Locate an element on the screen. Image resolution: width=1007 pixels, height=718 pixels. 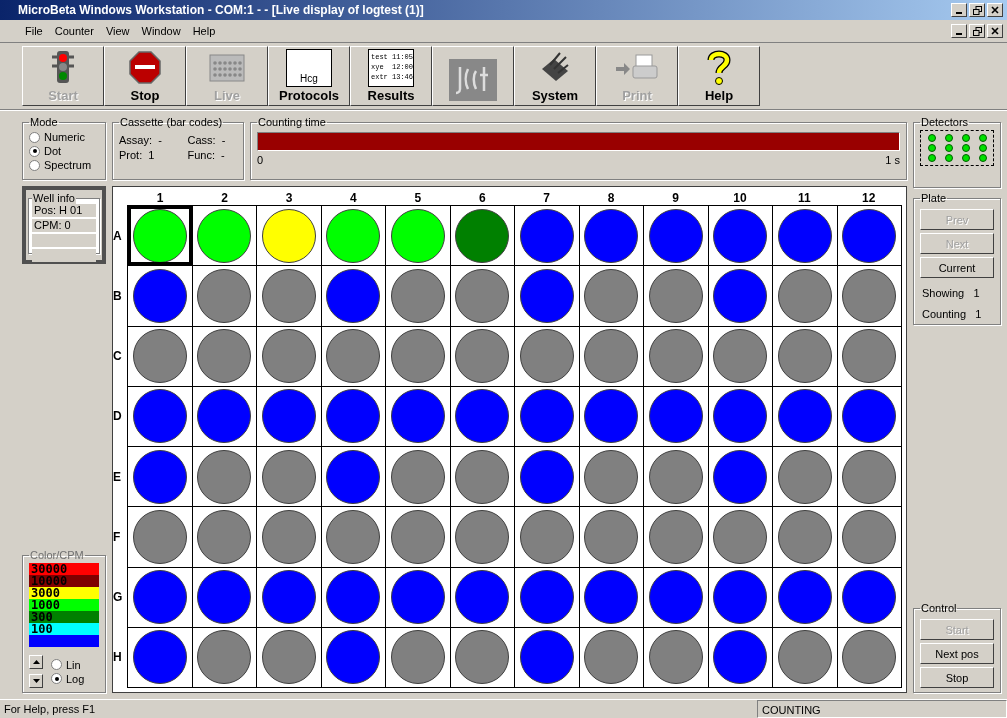
caret-up-icon is located at coordinates (36, 662).